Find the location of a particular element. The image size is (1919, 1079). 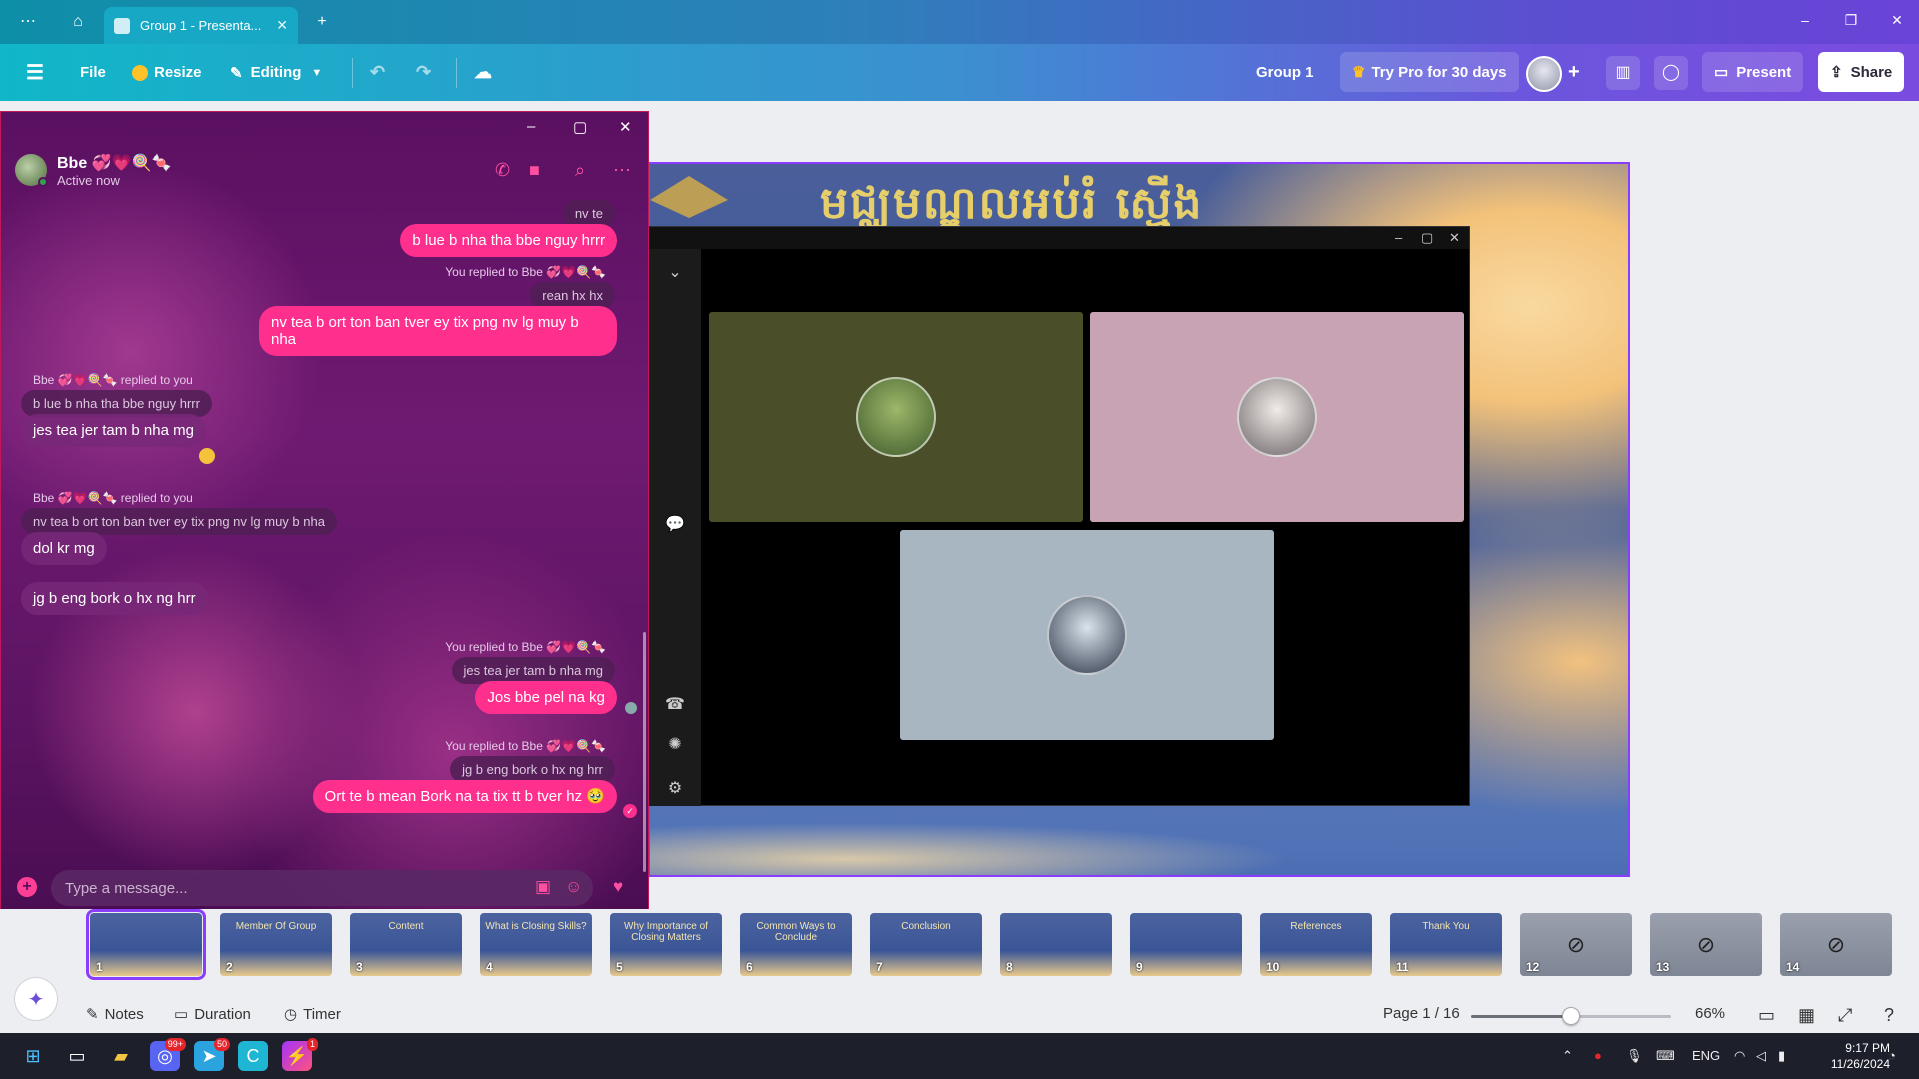

language-indicator: ENG is located at coordinates (1706, 1055).